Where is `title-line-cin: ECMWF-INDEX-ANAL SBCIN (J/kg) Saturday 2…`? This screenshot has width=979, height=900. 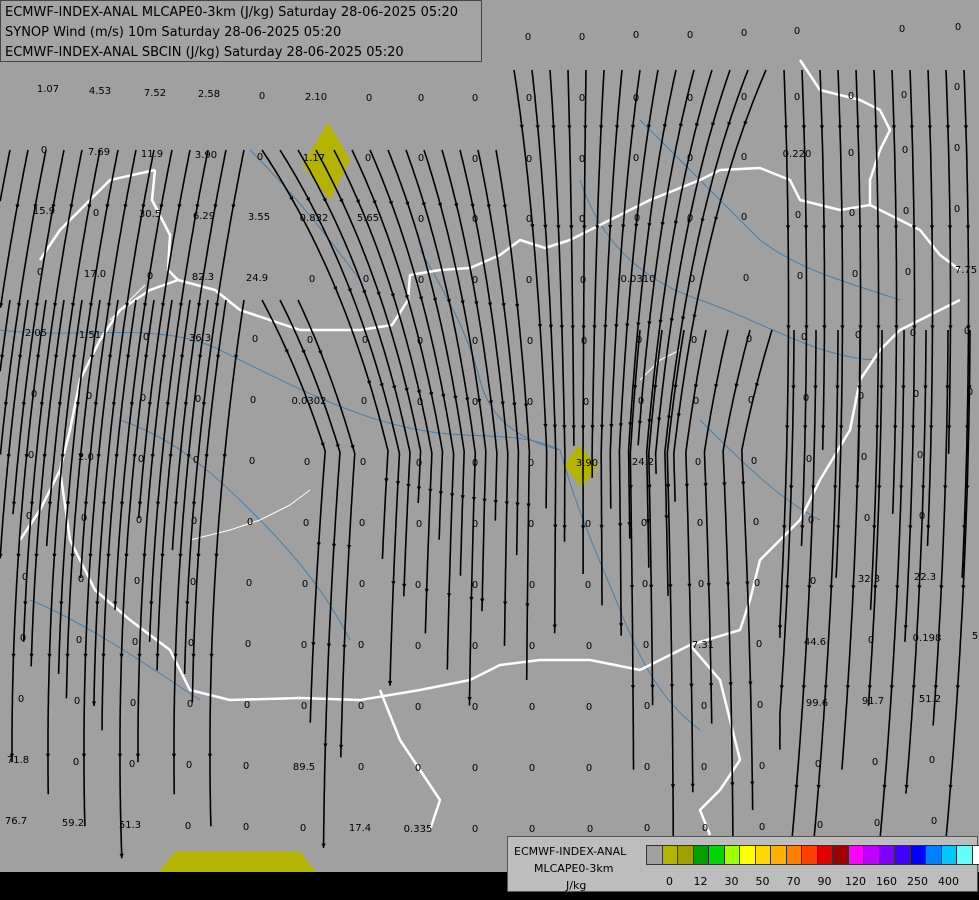 title-line-cin: ECMWF-INDEX-ANAL SBCIN (J/kg) Saturday 2… is located at coordinates (204, 52).